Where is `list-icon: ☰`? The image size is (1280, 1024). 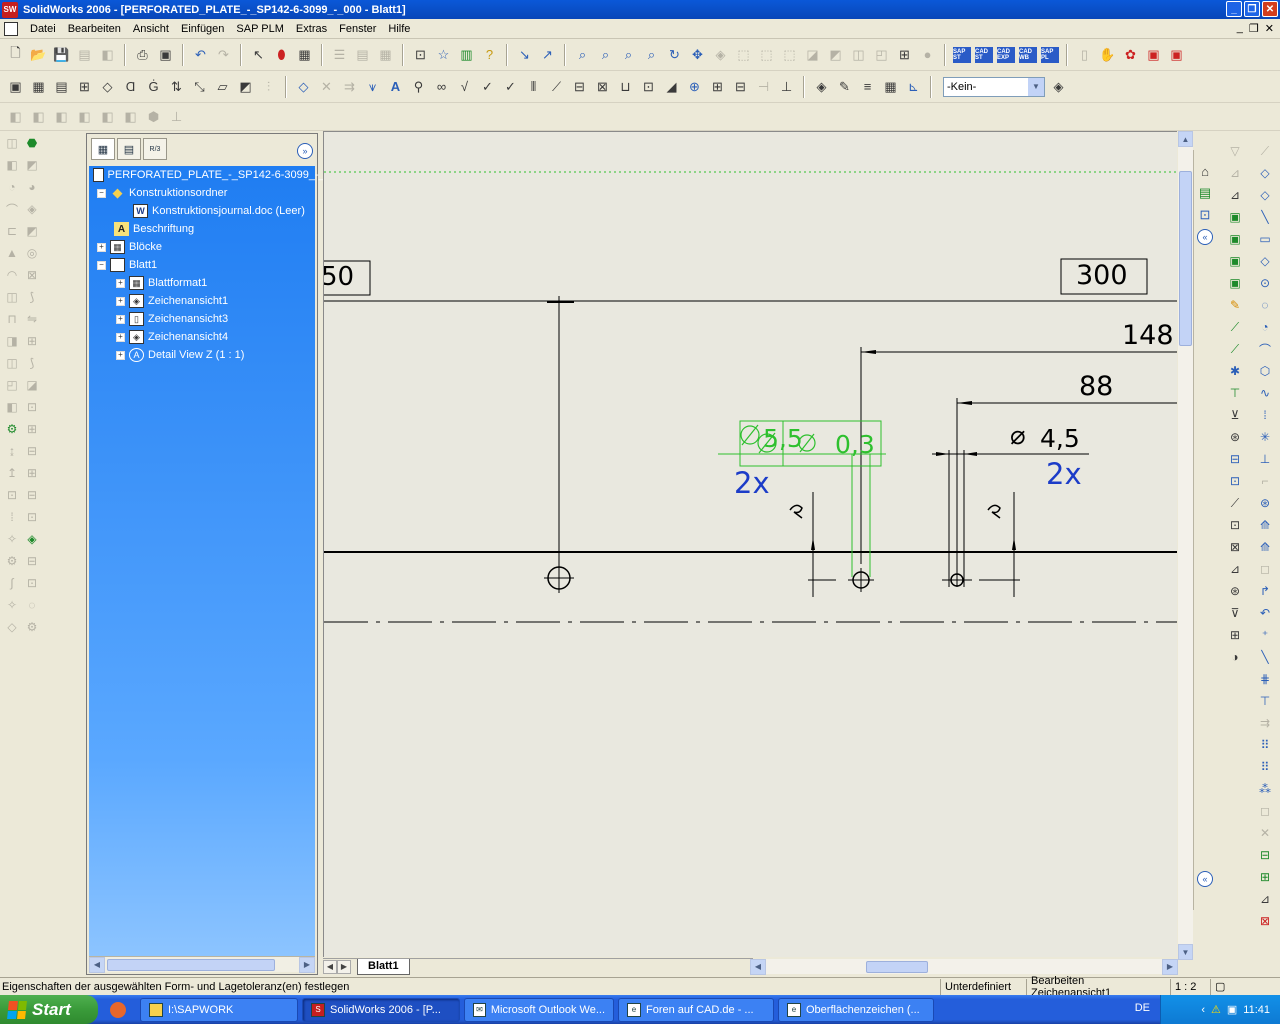
list-icon: ☰ is located at coordinates (339, 54).